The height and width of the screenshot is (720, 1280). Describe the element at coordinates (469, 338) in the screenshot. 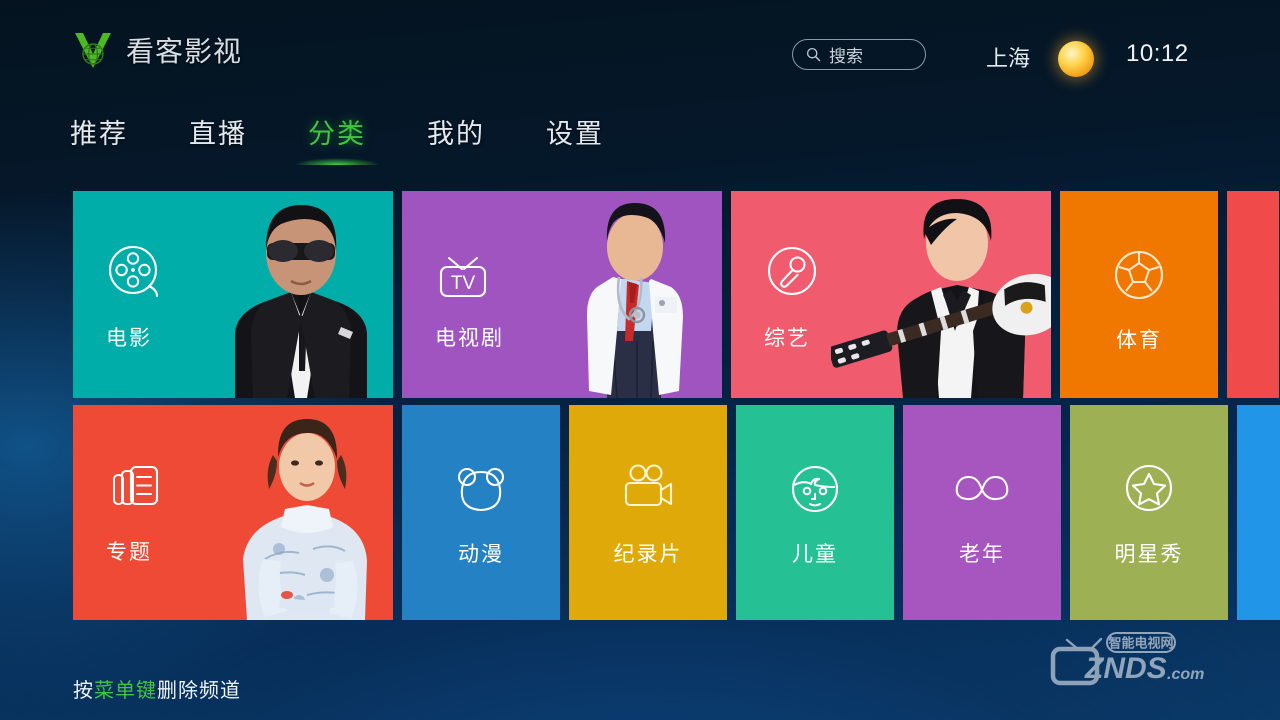

I see `tile-label: 电视剧` at that location.